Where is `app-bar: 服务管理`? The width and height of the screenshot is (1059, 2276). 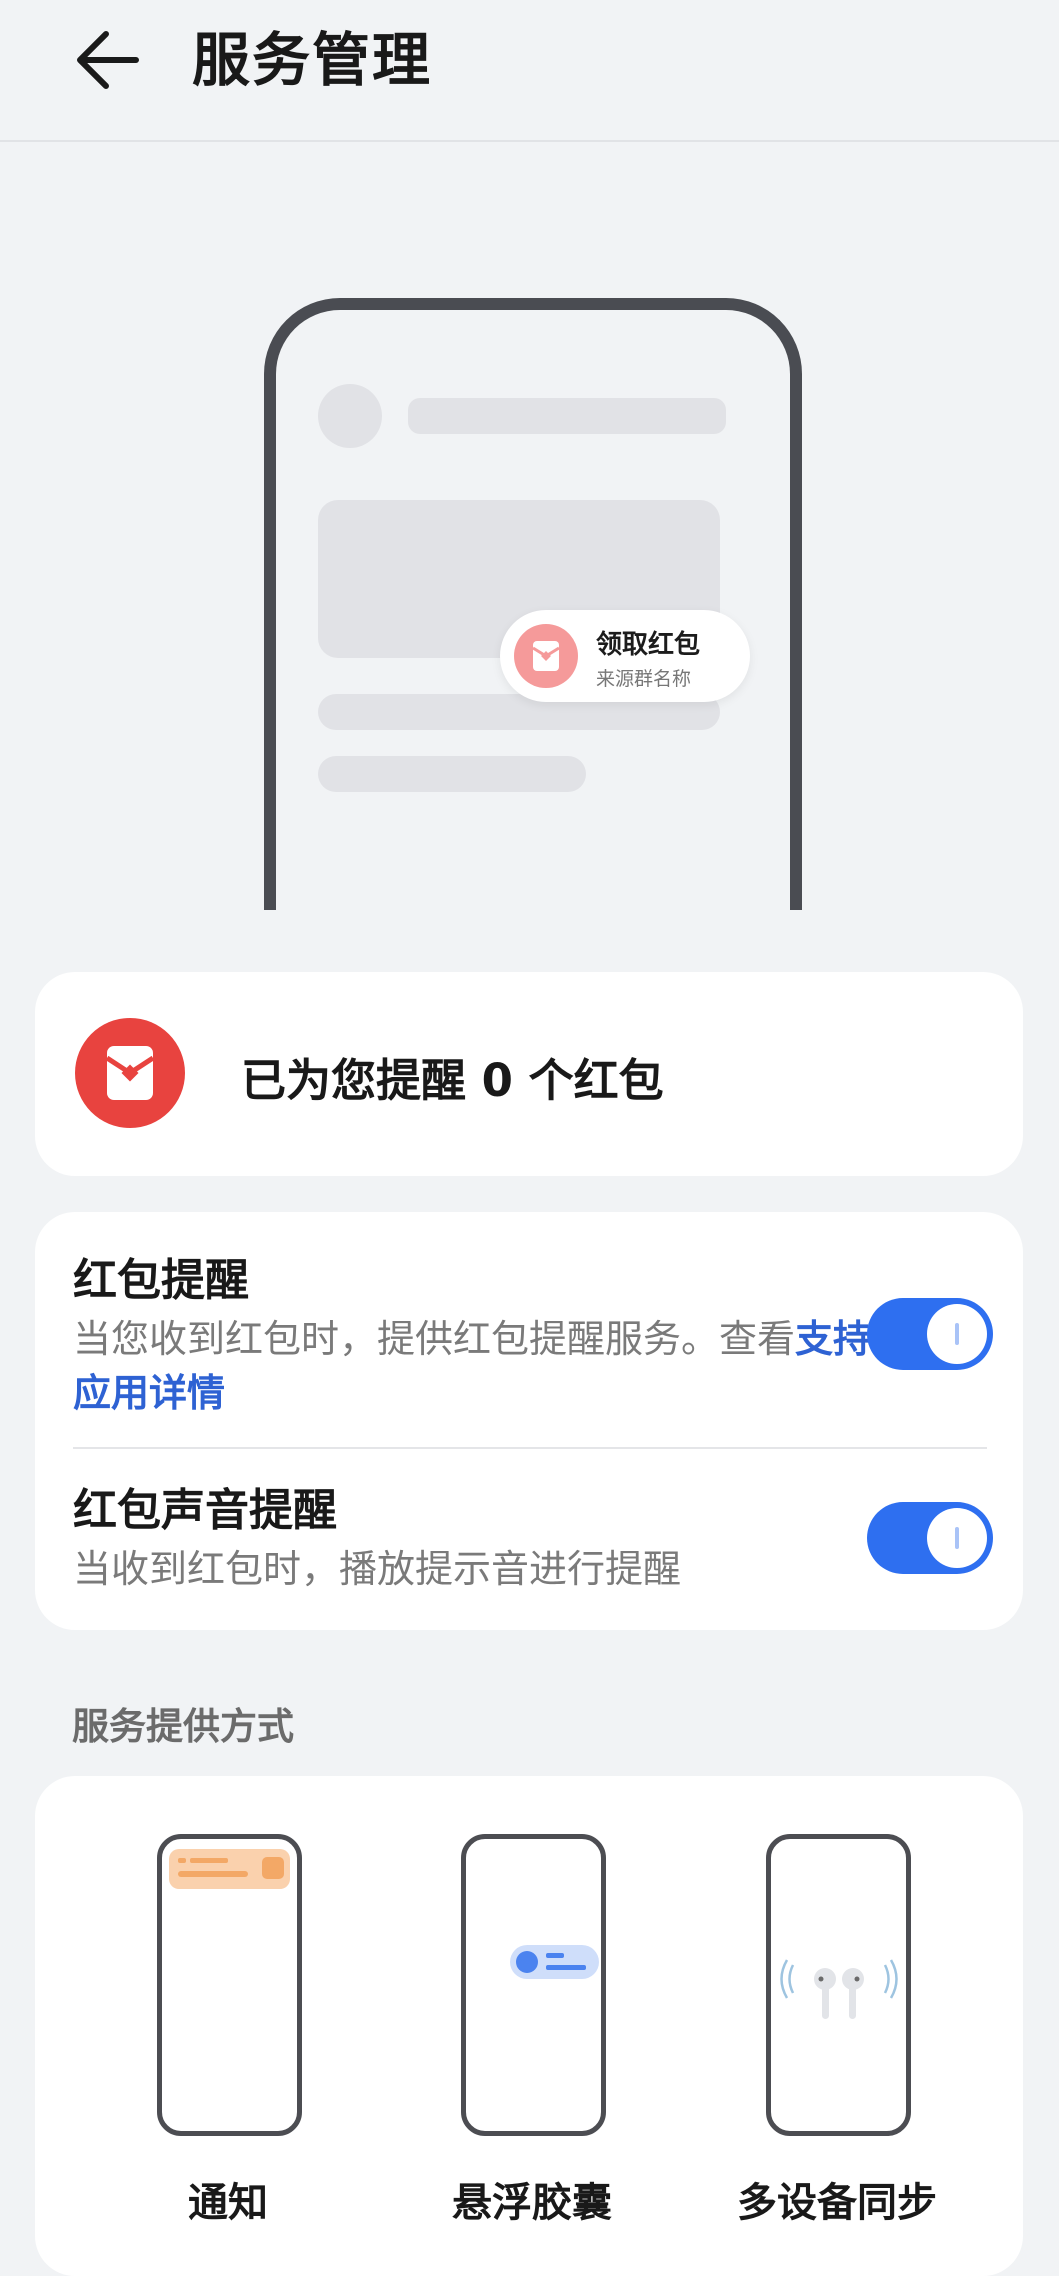
app-bar: 服务管理 is located at coordinates (529, 71).